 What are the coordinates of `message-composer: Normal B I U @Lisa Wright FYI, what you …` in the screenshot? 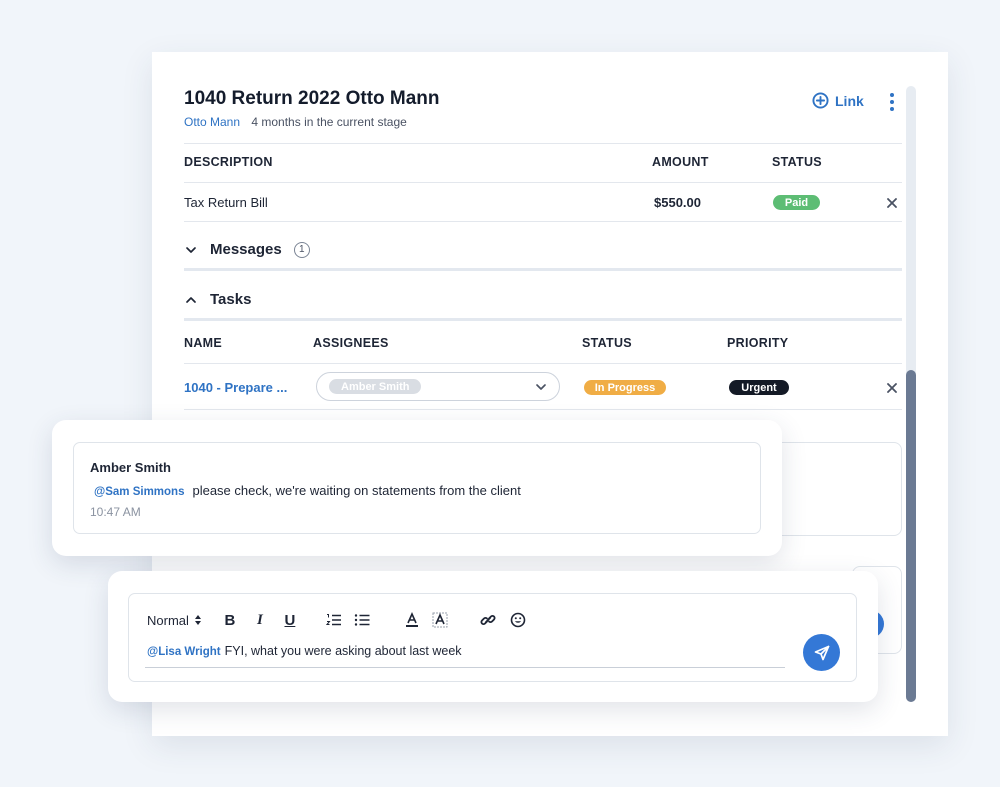 It's located at (493, 636).